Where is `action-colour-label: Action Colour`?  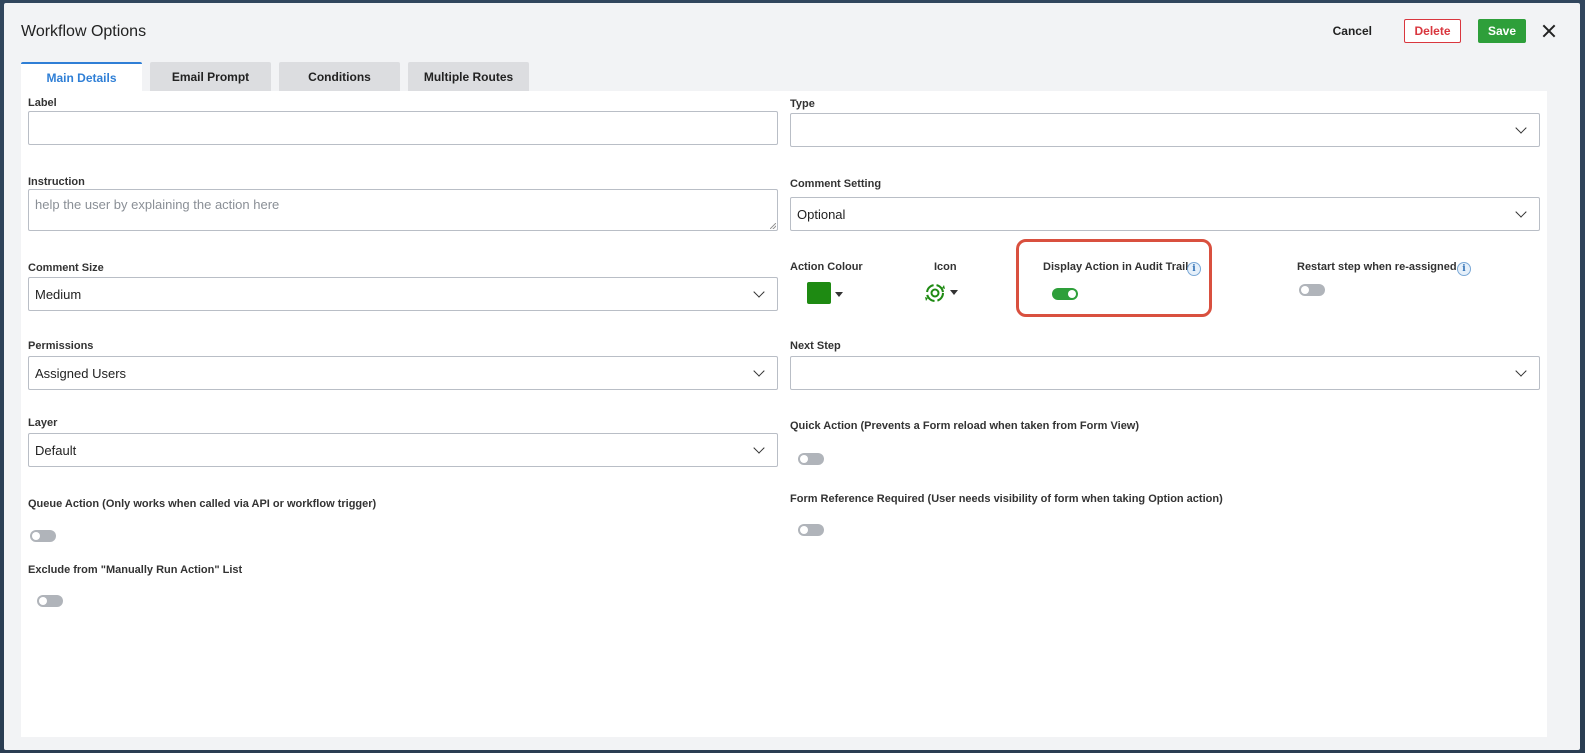
action-colour-label: Action Colour is located at coordinates (826, 267).